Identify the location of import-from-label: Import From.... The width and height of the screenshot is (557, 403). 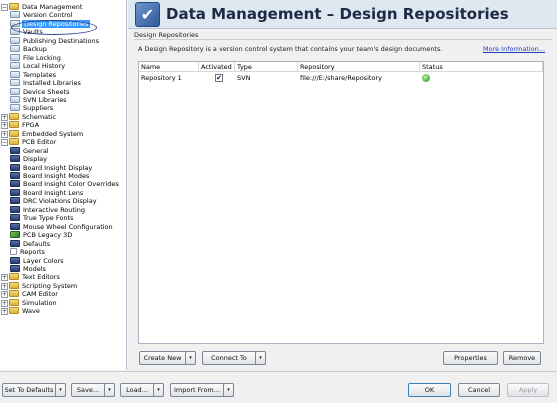
(197, 390).